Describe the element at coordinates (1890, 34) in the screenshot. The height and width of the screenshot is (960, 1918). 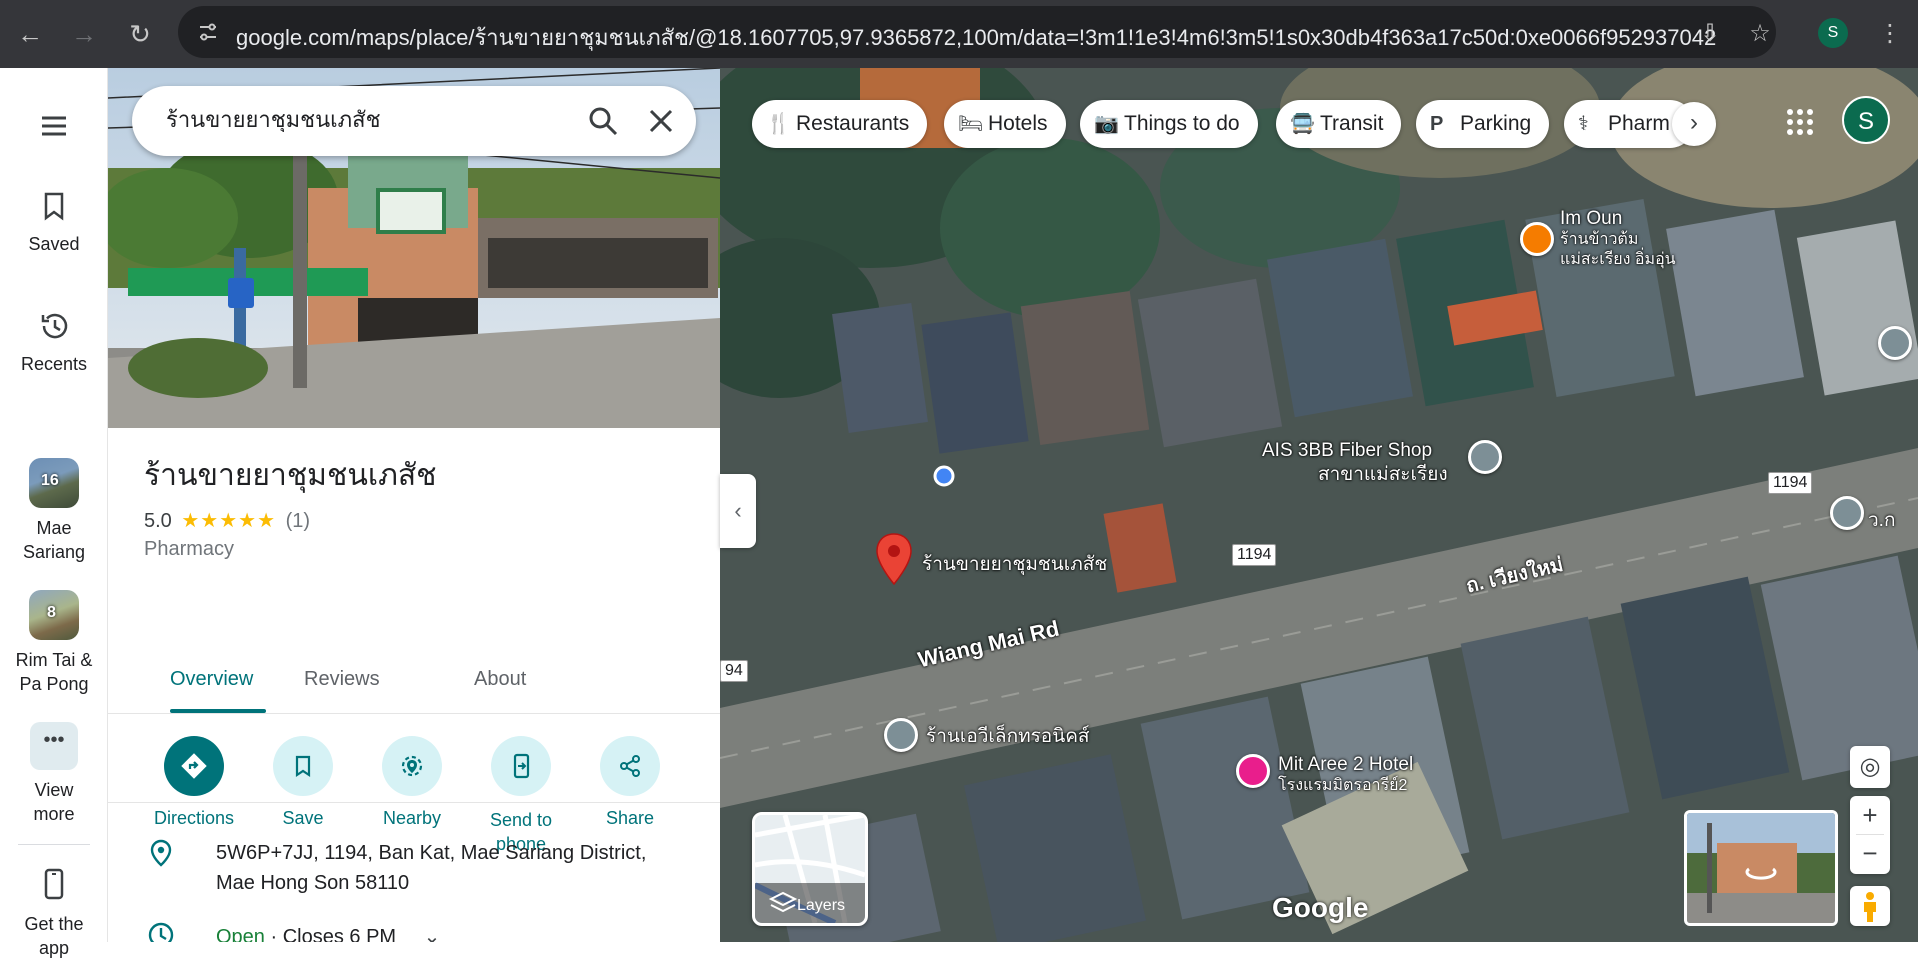
I see `browser-menu-icon: ⋮` at that location.